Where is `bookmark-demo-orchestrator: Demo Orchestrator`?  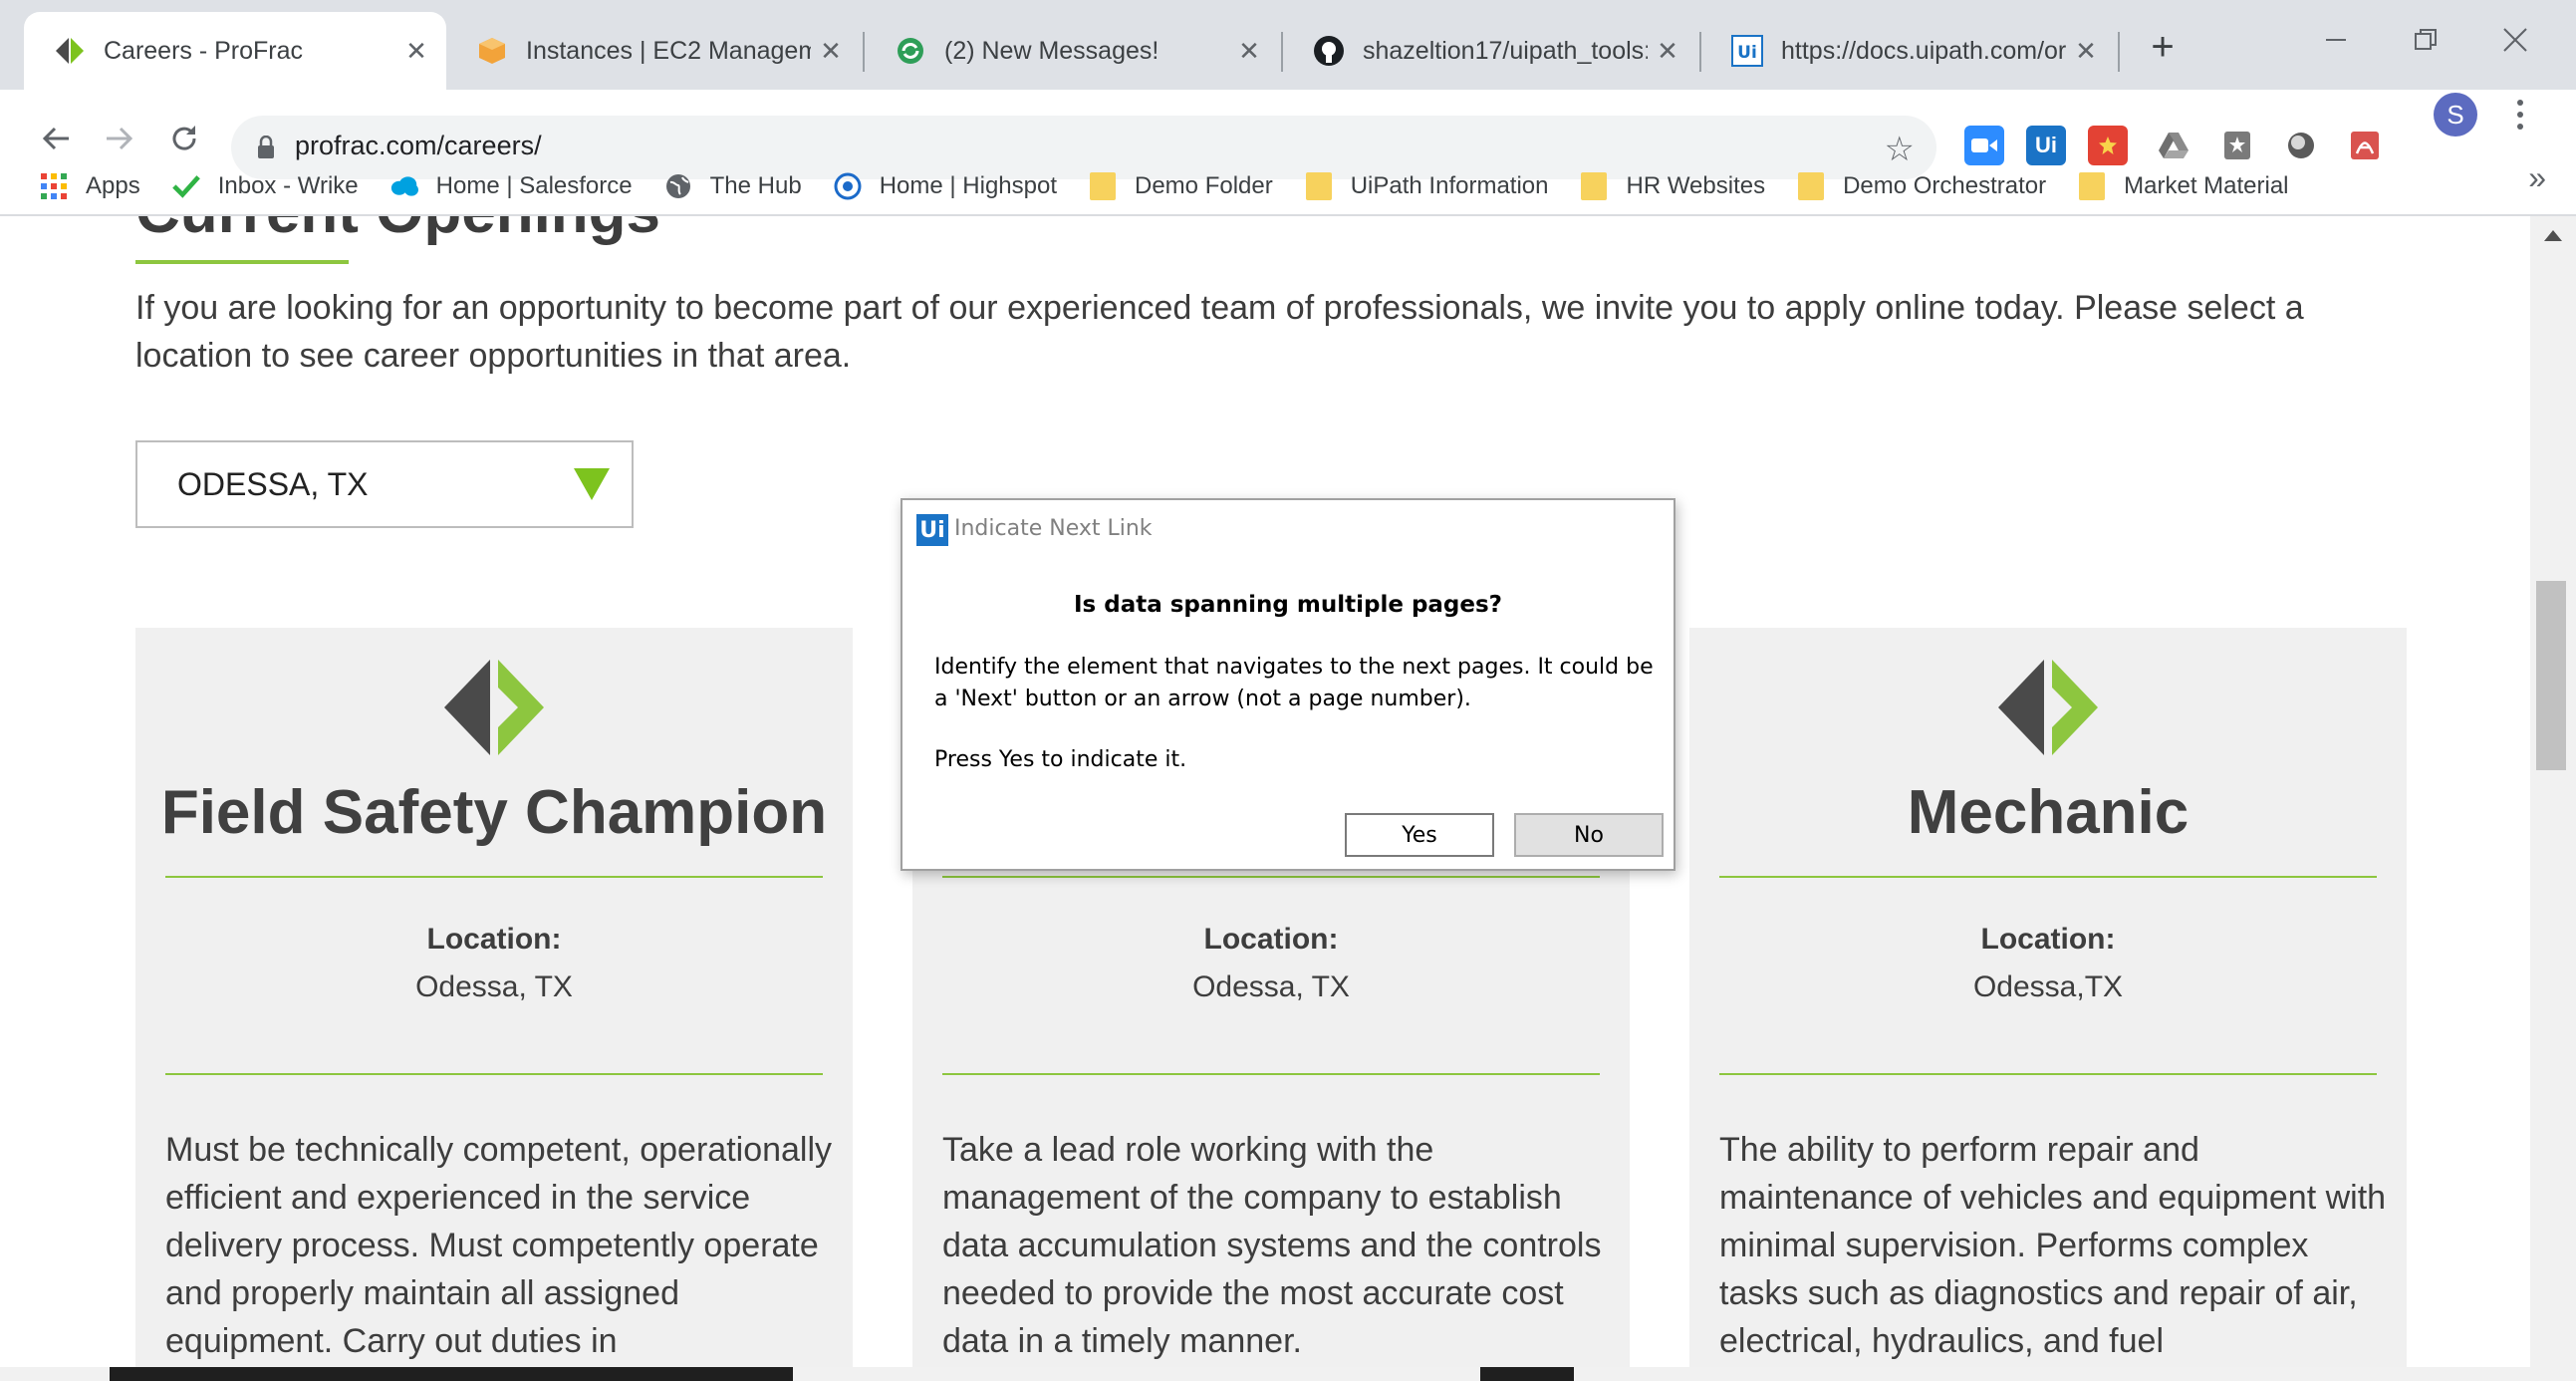 bookmark-demo-orchestrator: Demo Orchestrator is located at coordinates (1921, 186).